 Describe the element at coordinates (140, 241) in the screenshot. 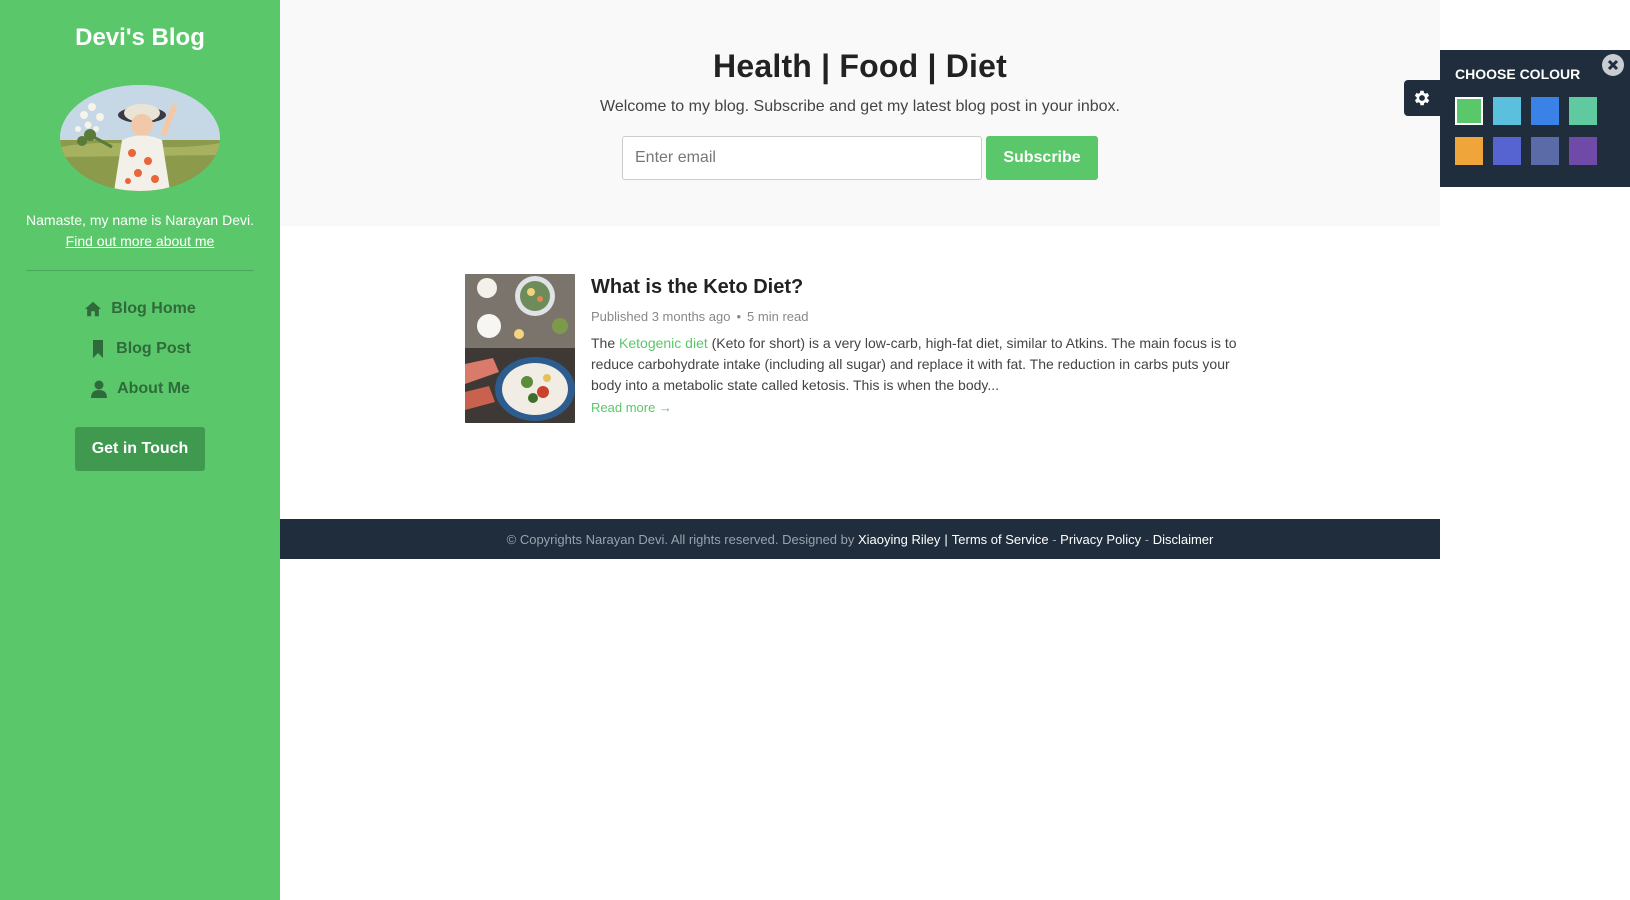

I see `about-link: Find out more about me` at that location.